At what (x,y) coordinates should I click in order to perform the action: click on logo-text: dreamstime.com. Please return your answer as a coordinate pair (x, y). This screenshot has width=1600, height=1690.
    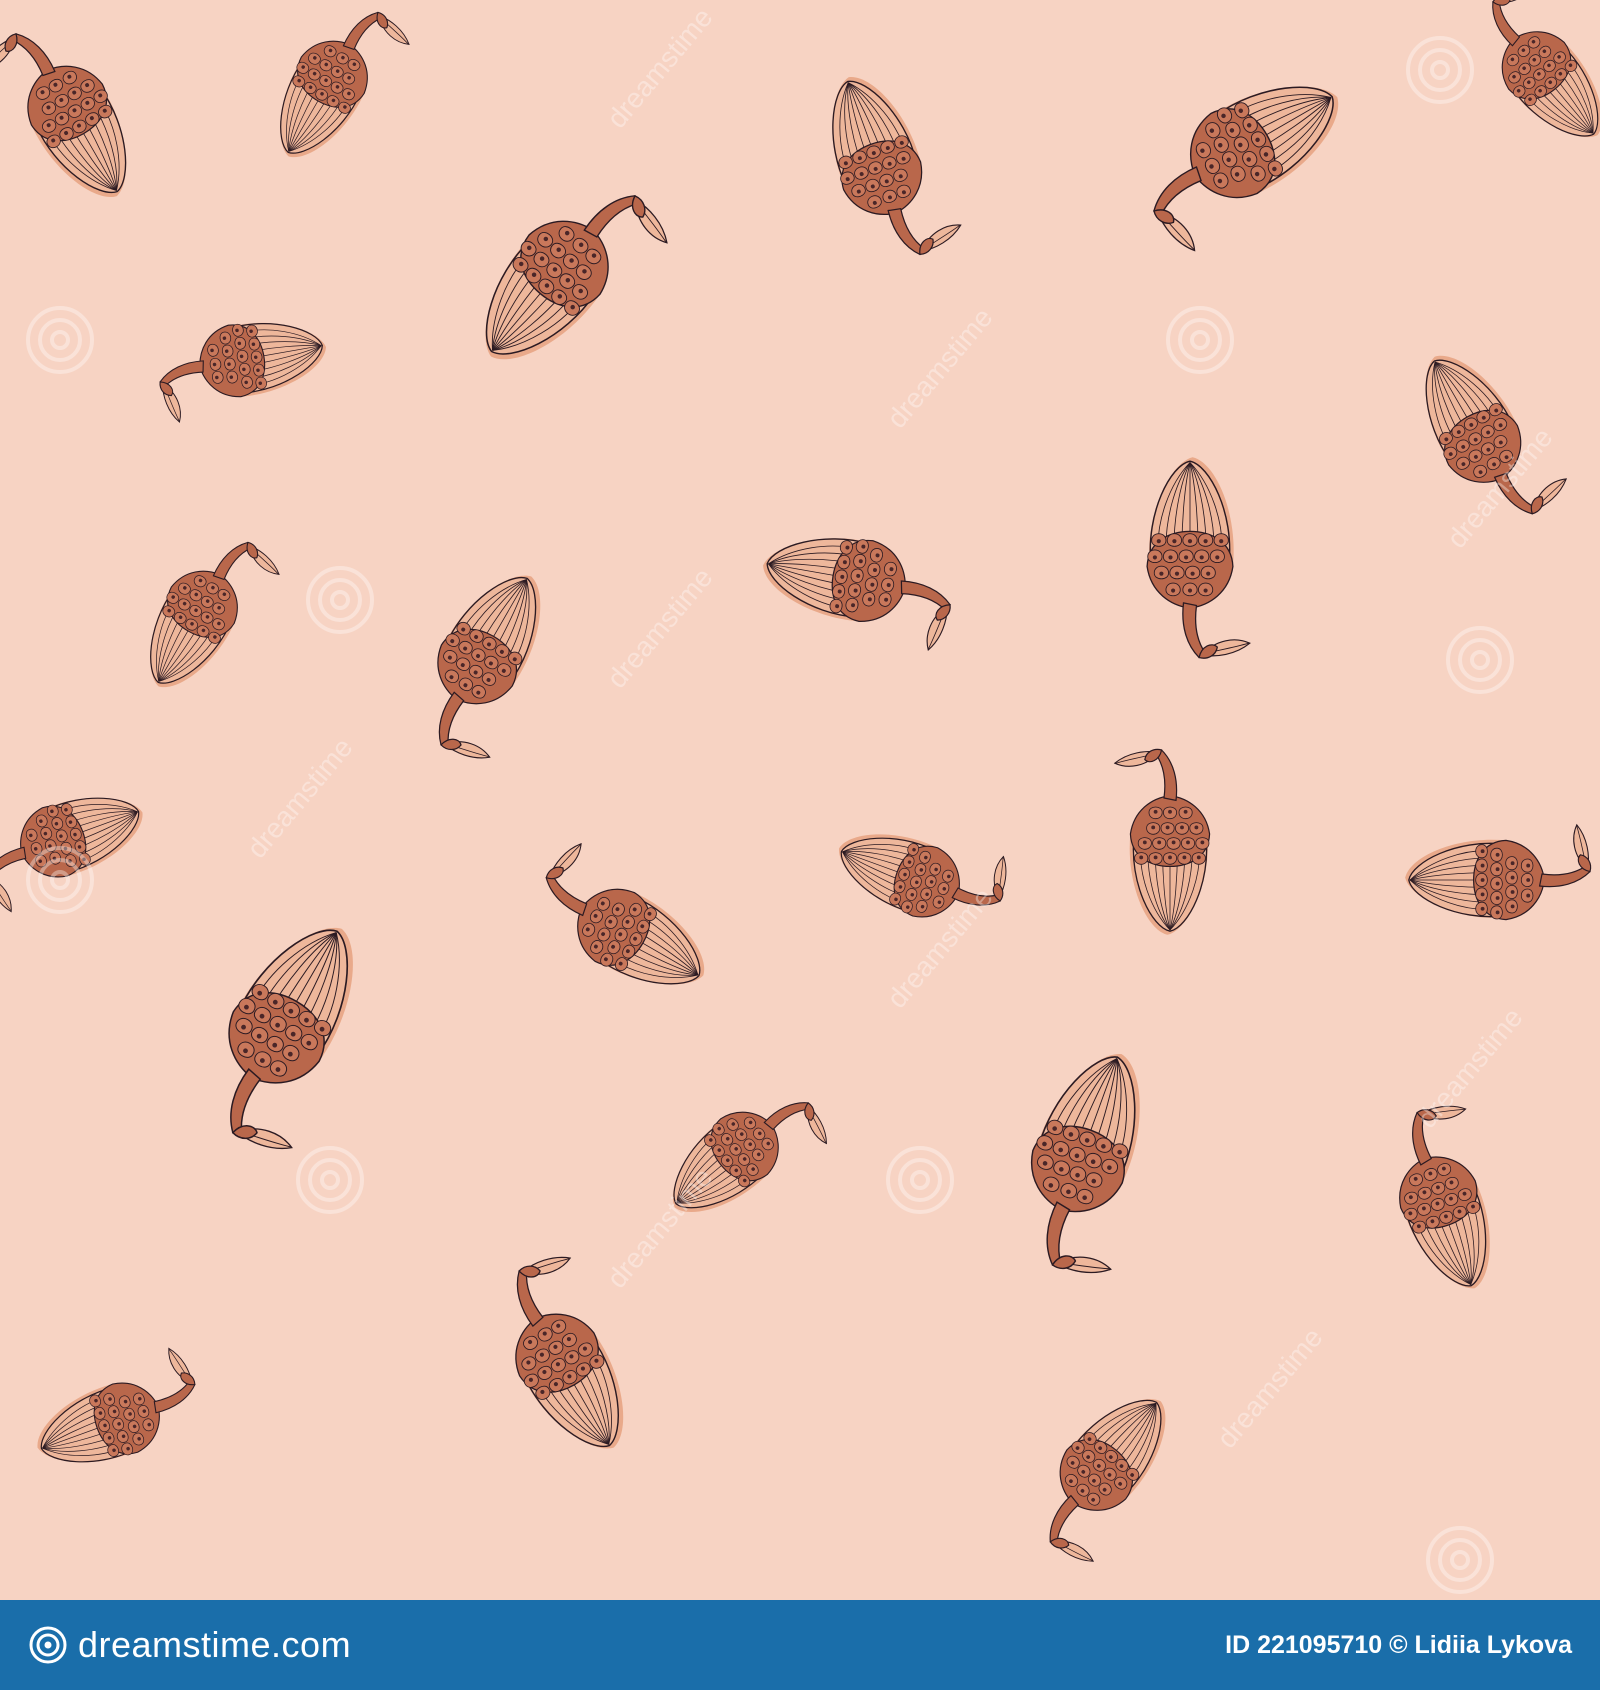
    Looking at the image, I should click on (215, 1644).